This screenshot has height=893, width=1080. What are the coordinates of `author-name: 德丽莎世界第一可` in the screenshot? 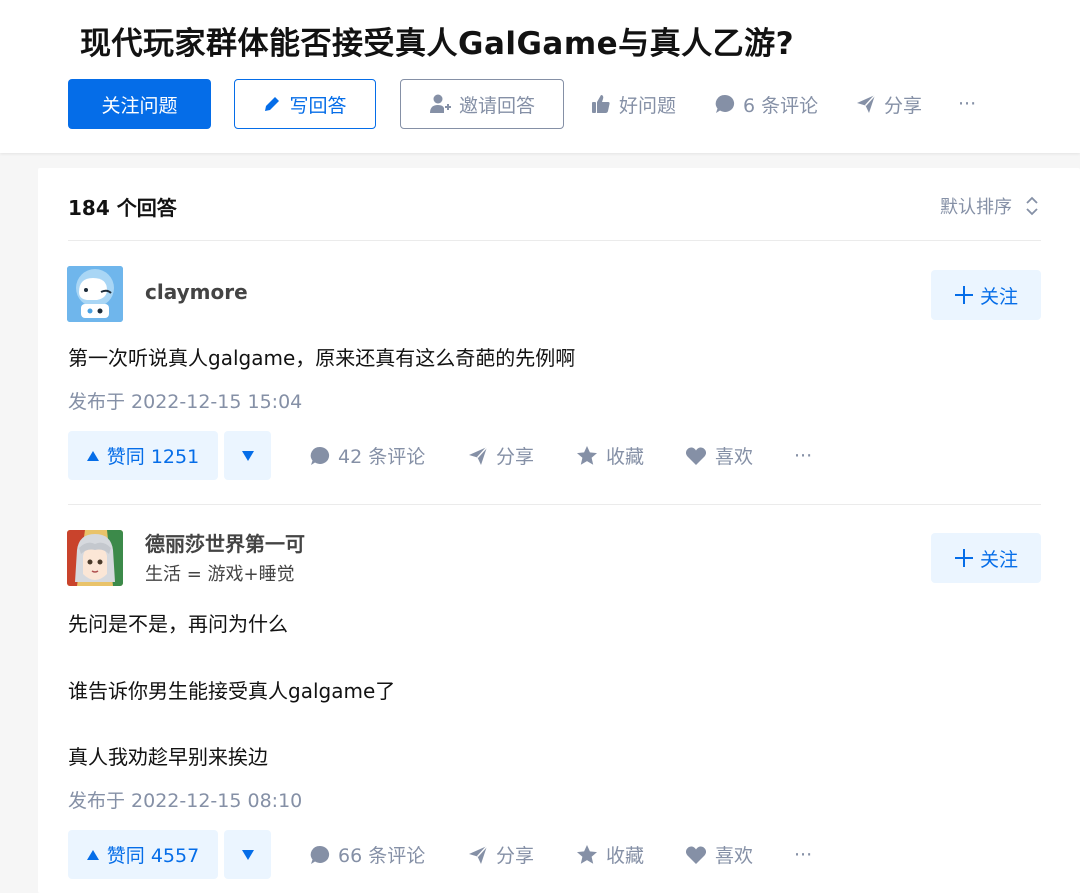 It's located at (225, 542).